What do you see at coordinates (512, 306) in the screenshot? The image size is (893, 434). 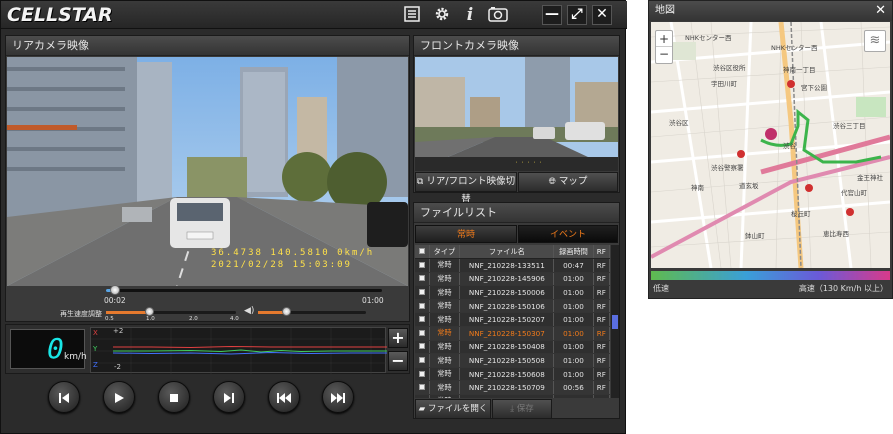 I see `file-row: 常時 NNF_210228-150106 01:00 RF` at bounding box center [512, 306].